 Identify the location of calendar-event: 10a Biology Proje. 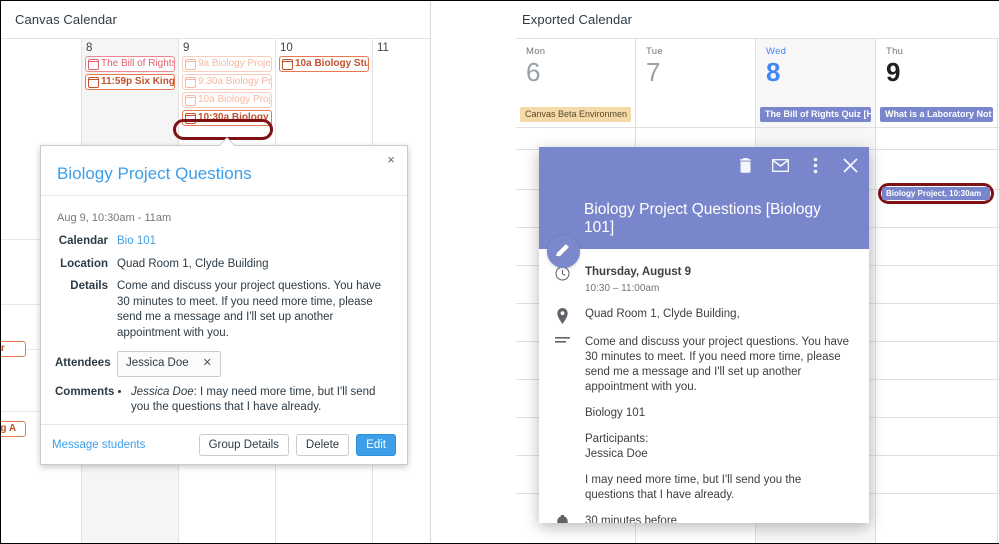
(227, 100).